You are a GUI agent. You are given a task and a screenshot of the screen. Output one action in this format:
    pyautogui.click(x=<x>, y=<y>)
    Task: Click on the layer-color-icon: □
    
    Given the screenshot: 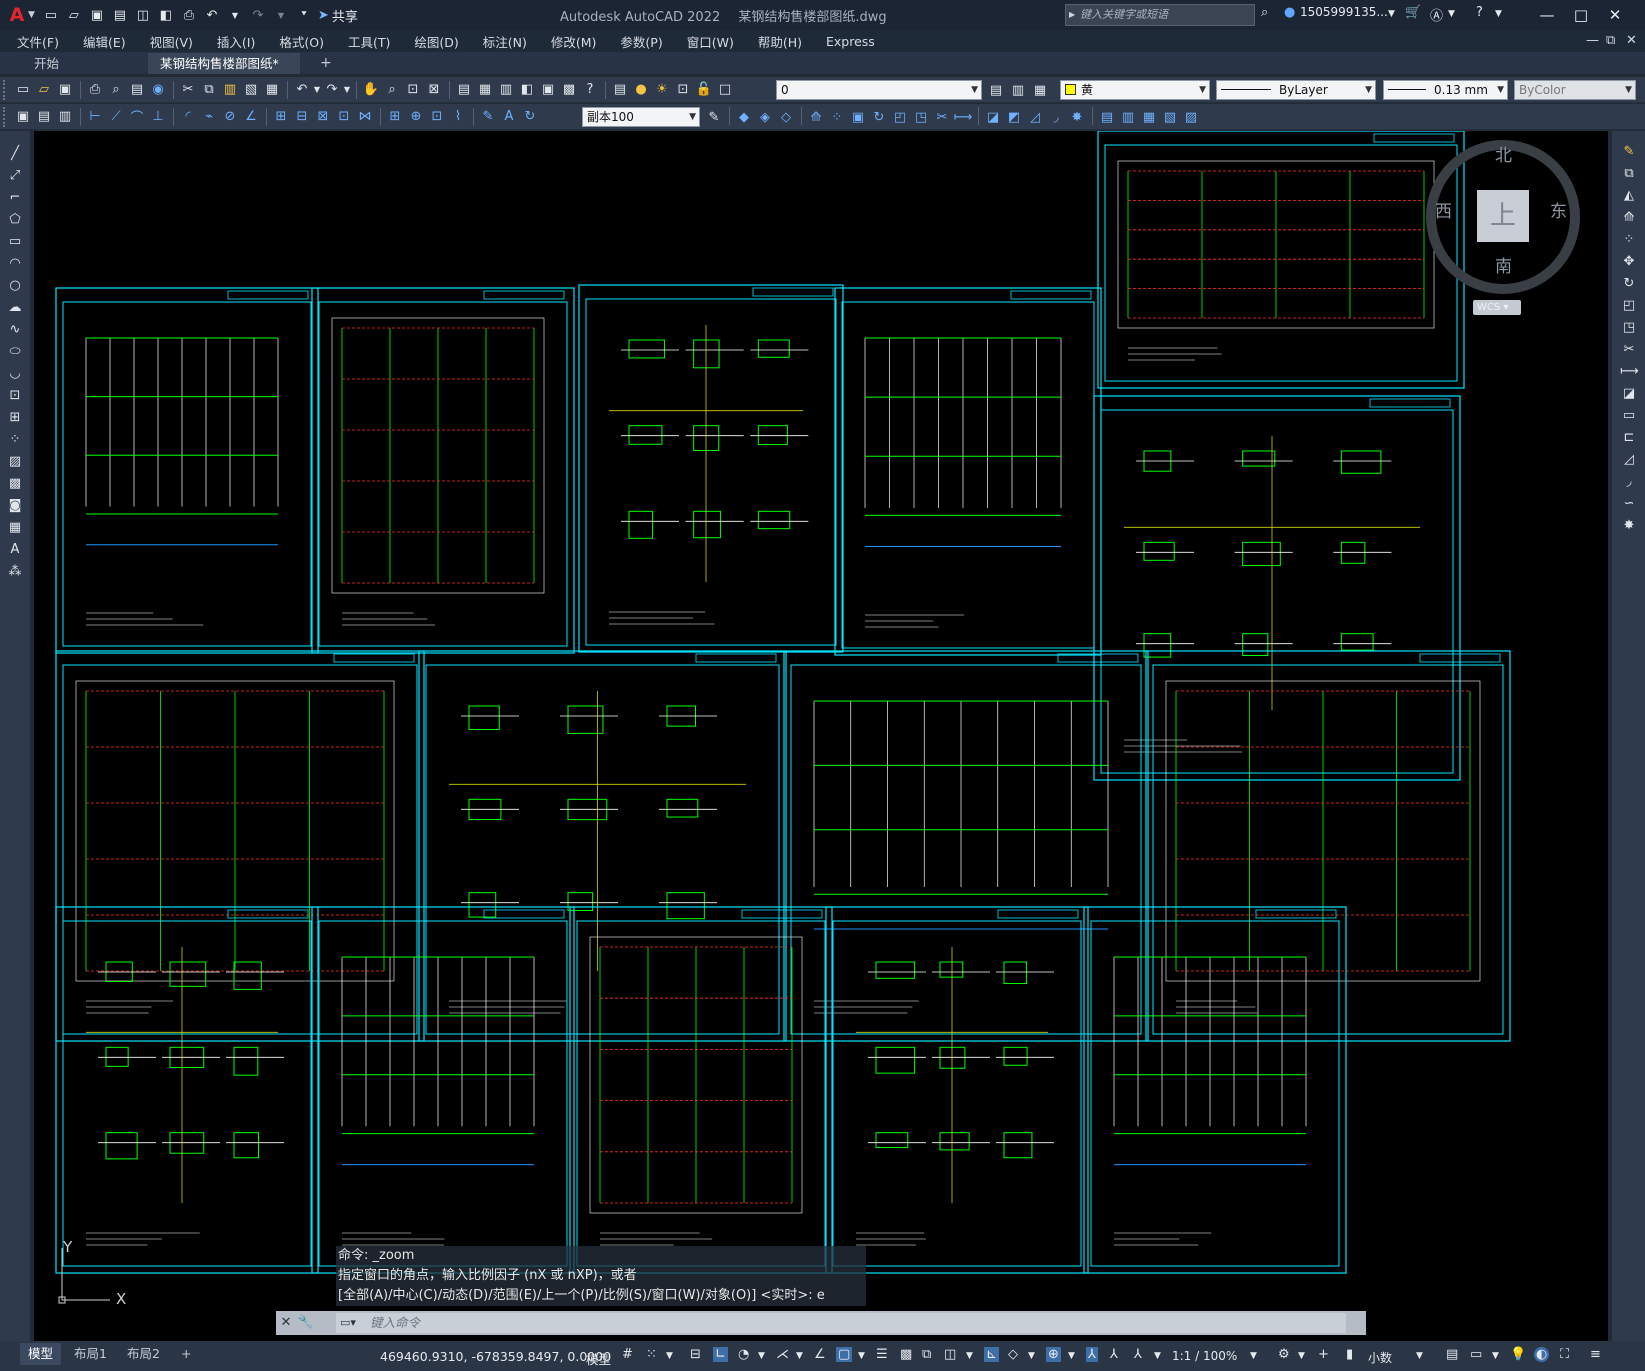 What is the action you would take?
    pyautogui.click(x=725, y=90)
    